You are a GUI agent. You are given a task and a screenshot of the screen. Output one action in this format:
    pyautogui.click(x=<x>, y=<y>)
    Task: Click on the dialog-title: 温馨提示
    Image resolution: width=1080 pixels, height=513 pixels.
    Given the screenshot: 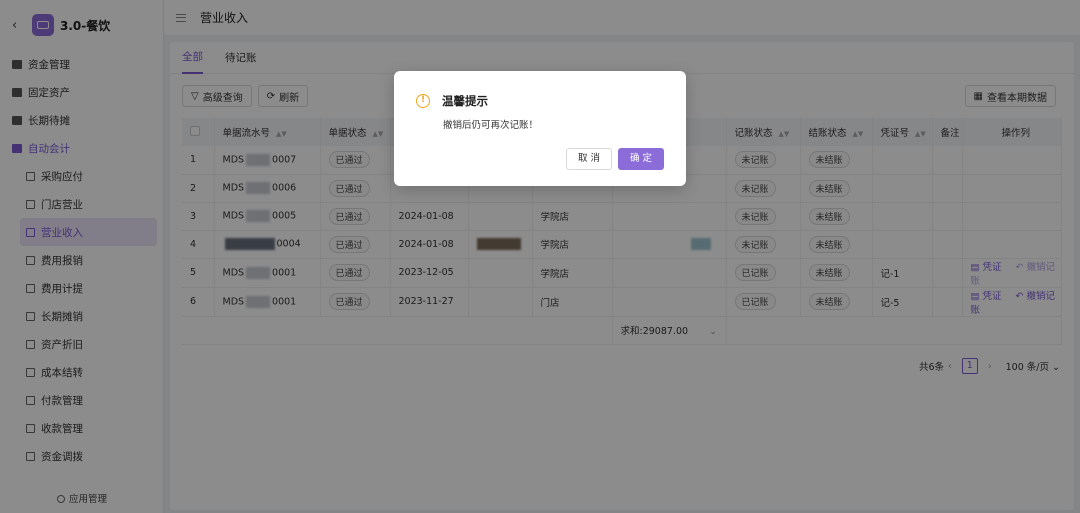 What is the action you would take?
    pyautogui.click(x=465, y=101)
    